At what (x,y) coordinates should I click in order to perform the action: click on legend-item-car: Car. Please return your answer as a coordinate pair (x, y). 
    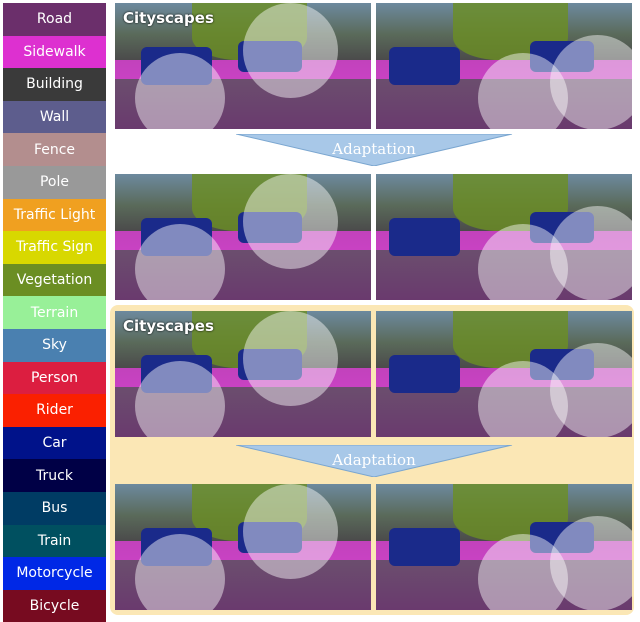
    Looking at the image, I should click on (54, 443).